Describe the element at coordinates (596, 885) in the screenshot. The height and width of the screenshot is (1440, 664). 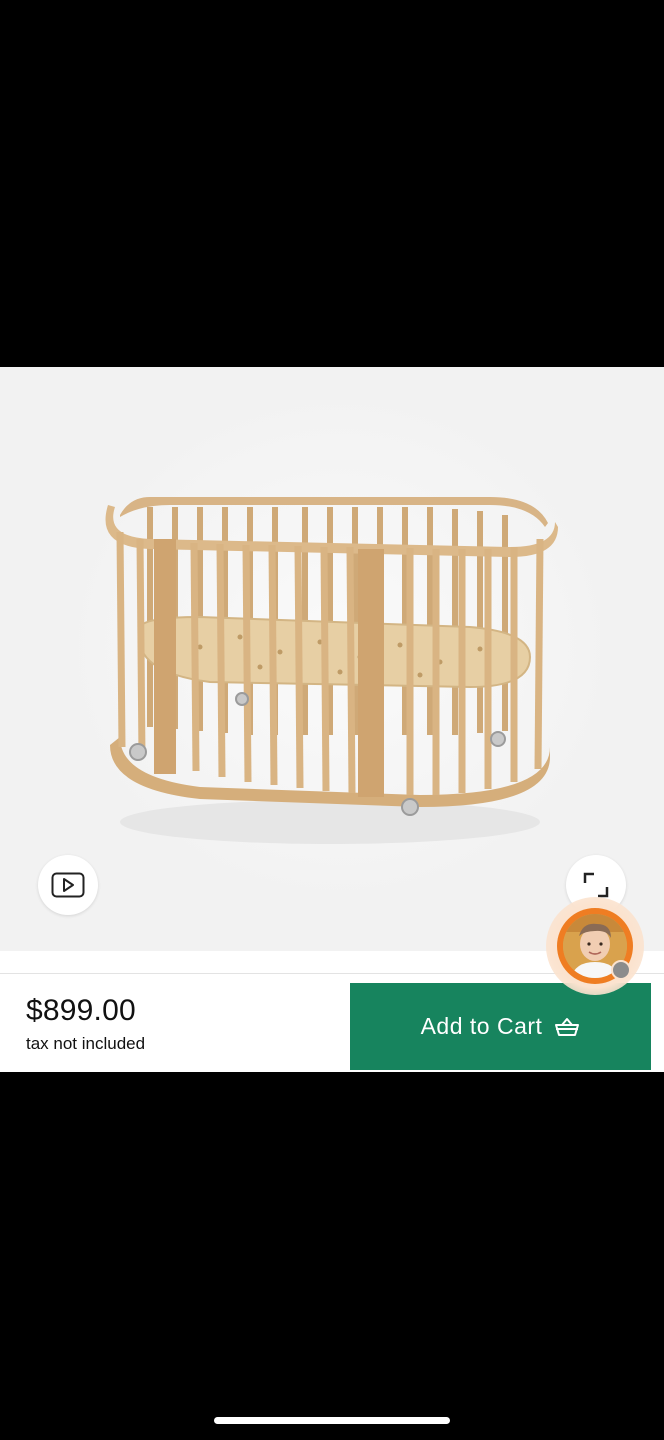
I see `expand-icon` at that location.